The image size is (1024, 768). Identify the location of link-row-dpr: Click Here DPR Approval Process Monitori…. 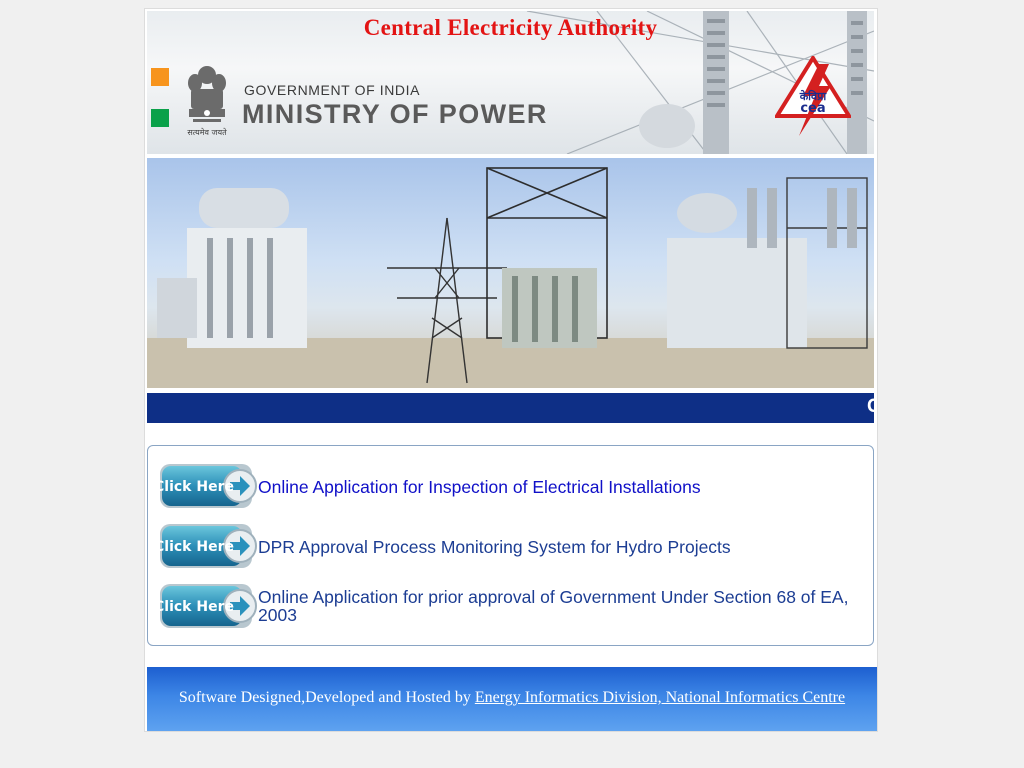
(510, 546).